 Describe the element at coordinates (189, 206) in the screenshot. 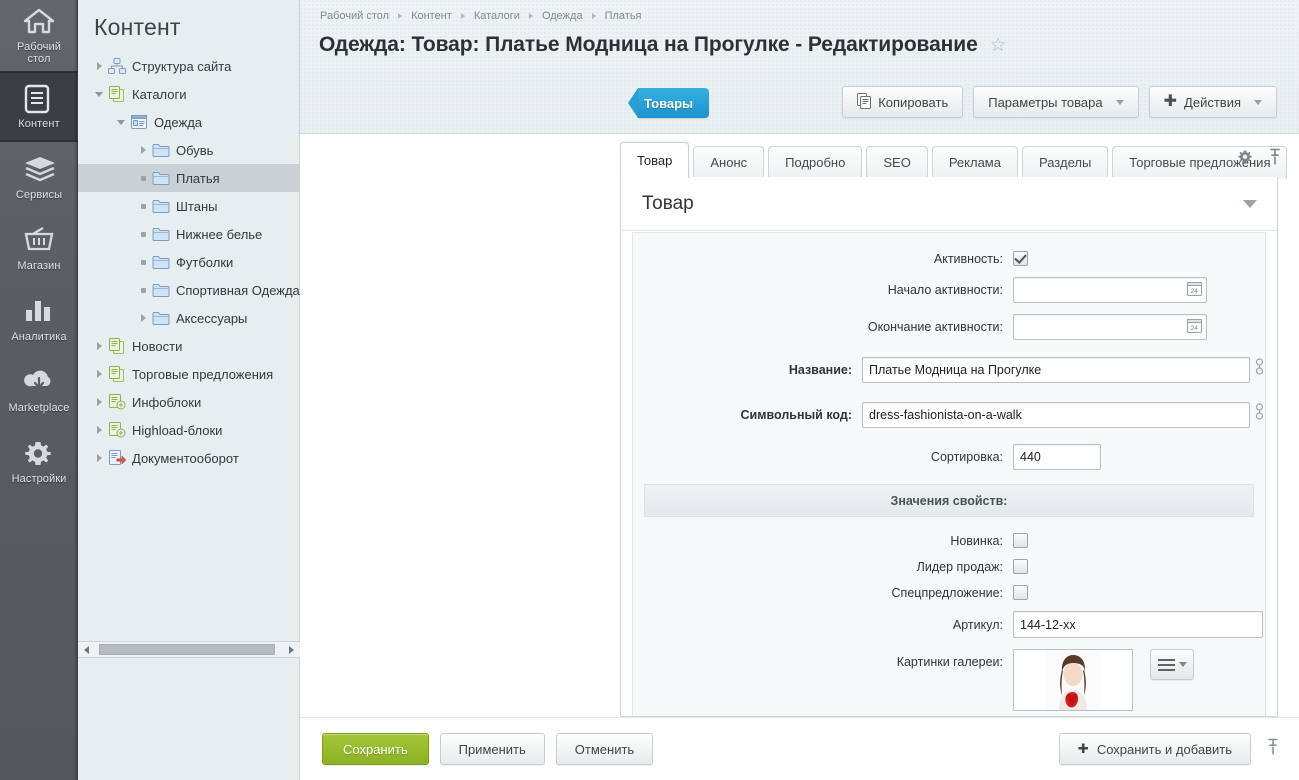

I see `tree-item-5: Штаны` at that location.